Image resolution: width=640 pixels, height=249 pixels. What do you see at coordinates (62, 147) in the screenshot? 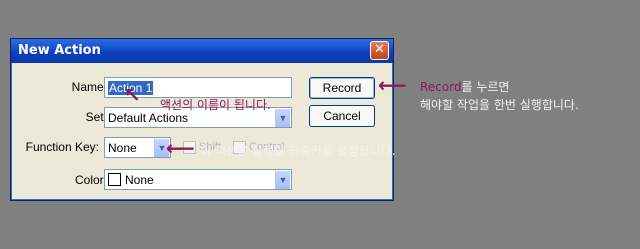
I see `function-key-label: Function Key:` at bounding box center [62, 147].